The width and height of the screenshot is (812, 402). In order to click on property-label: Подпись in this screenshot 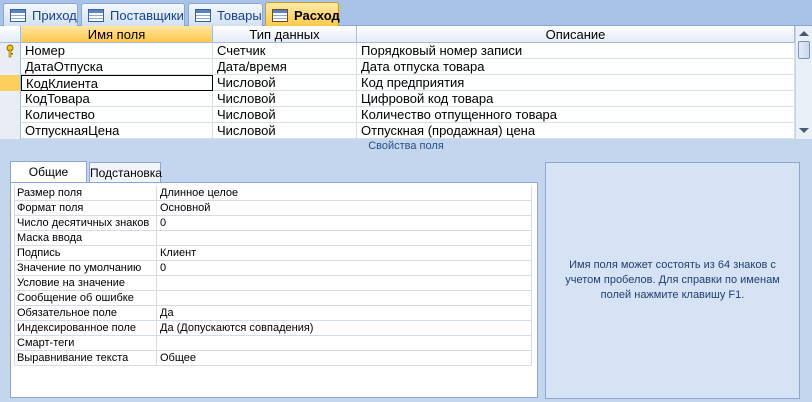, I will do `click(85, 253)`.